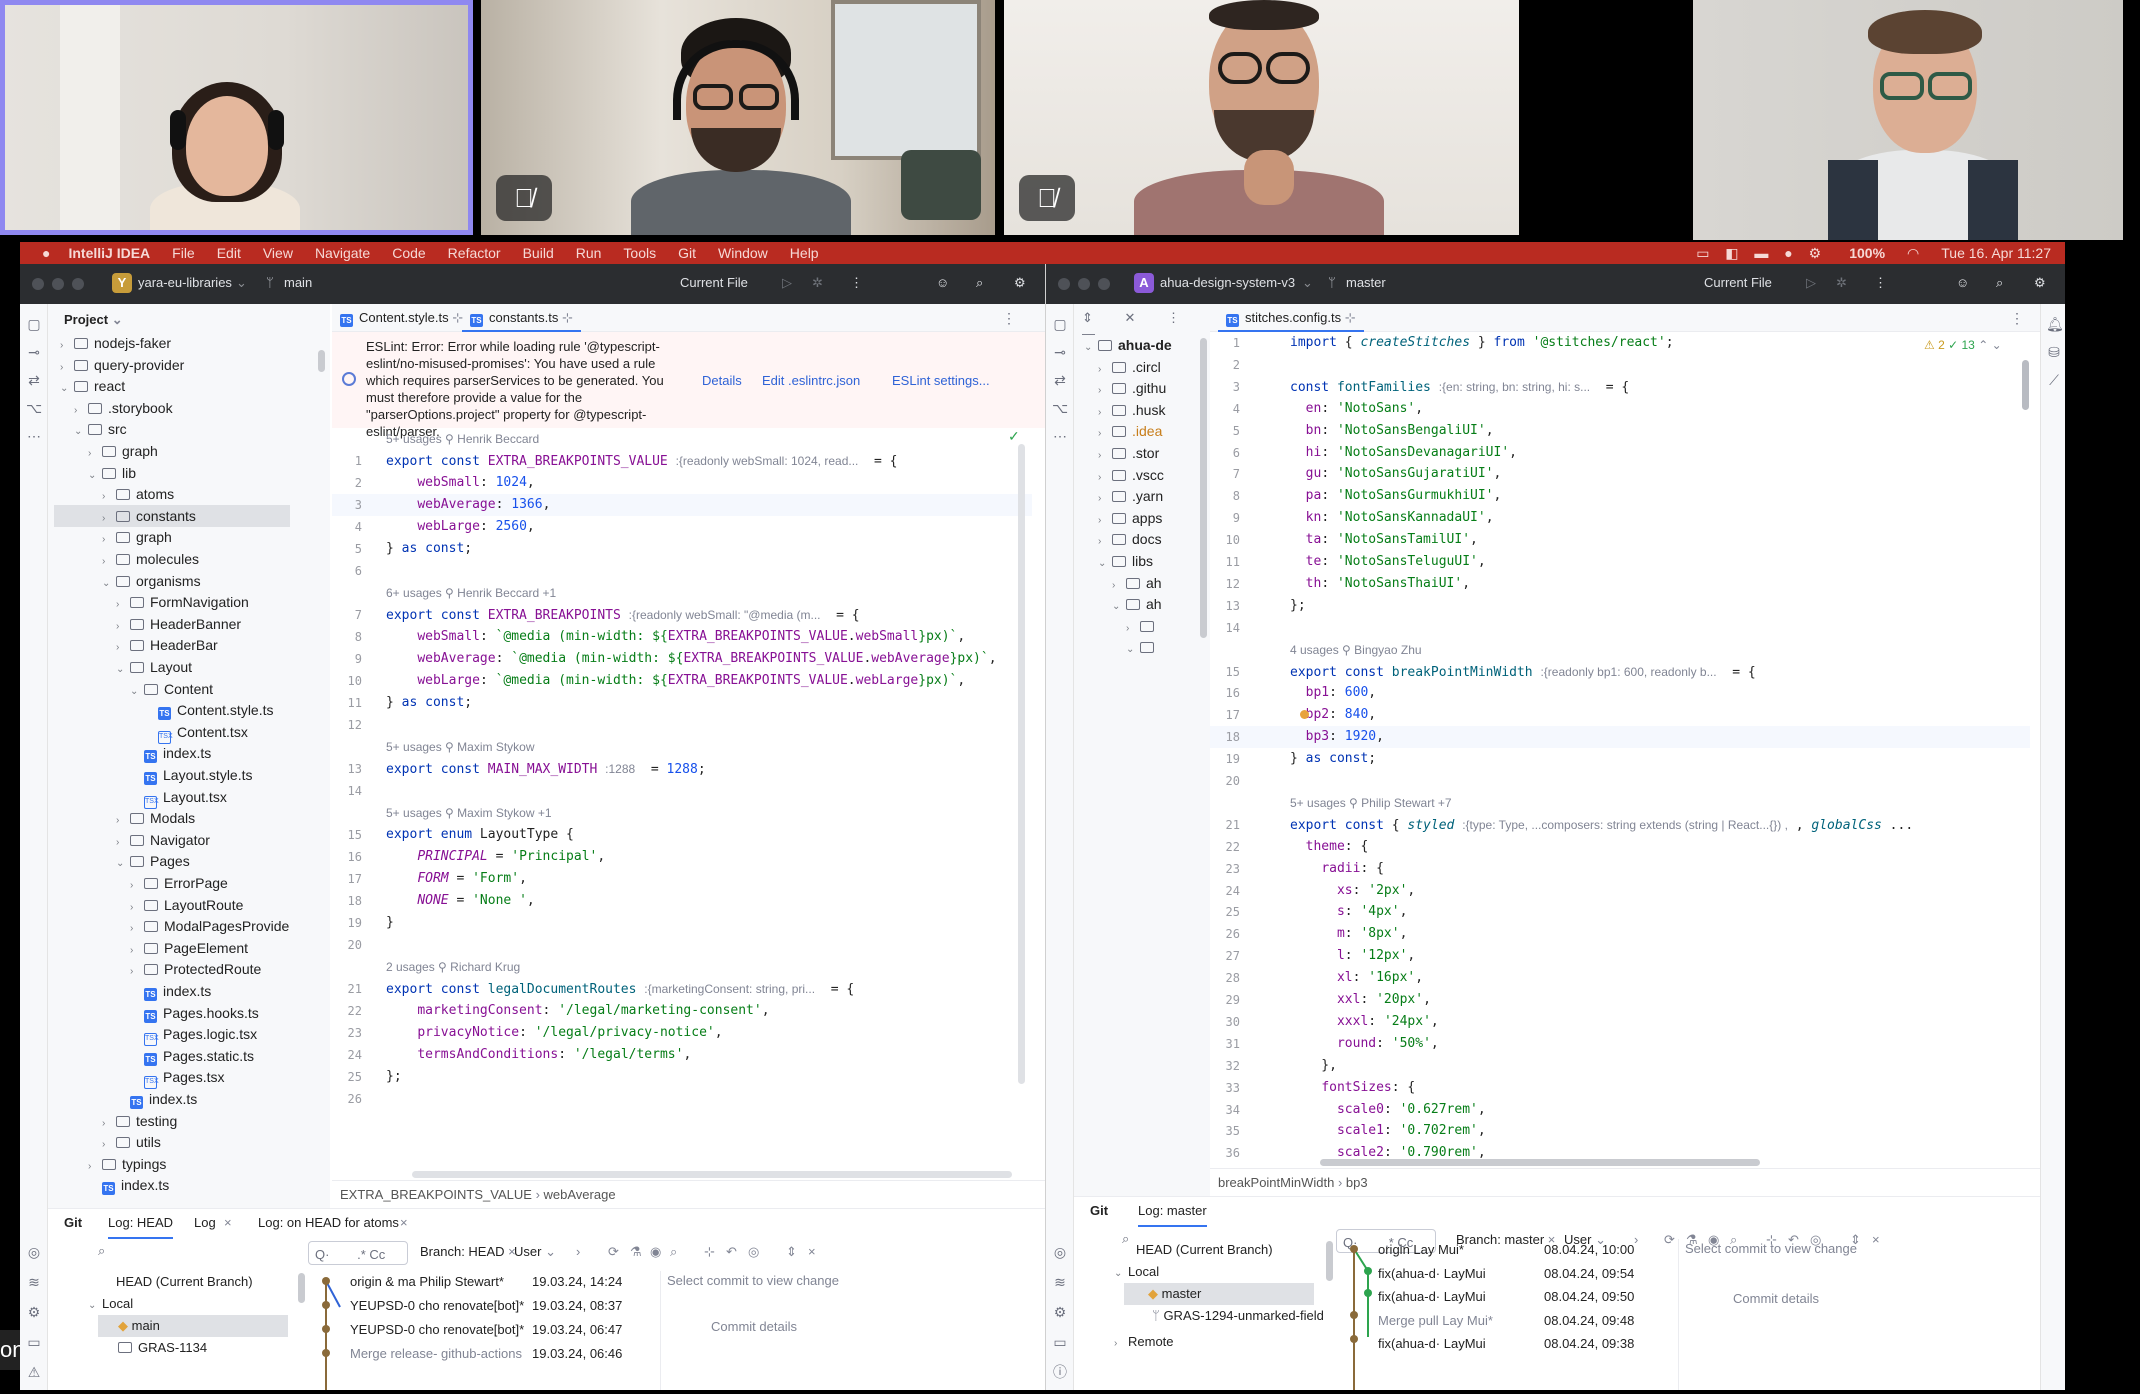  What do you see at coordinates (1203, 488) in the screenshot?
I see `tree-vertical-scrollbar` at bounding box center [1203, 488].